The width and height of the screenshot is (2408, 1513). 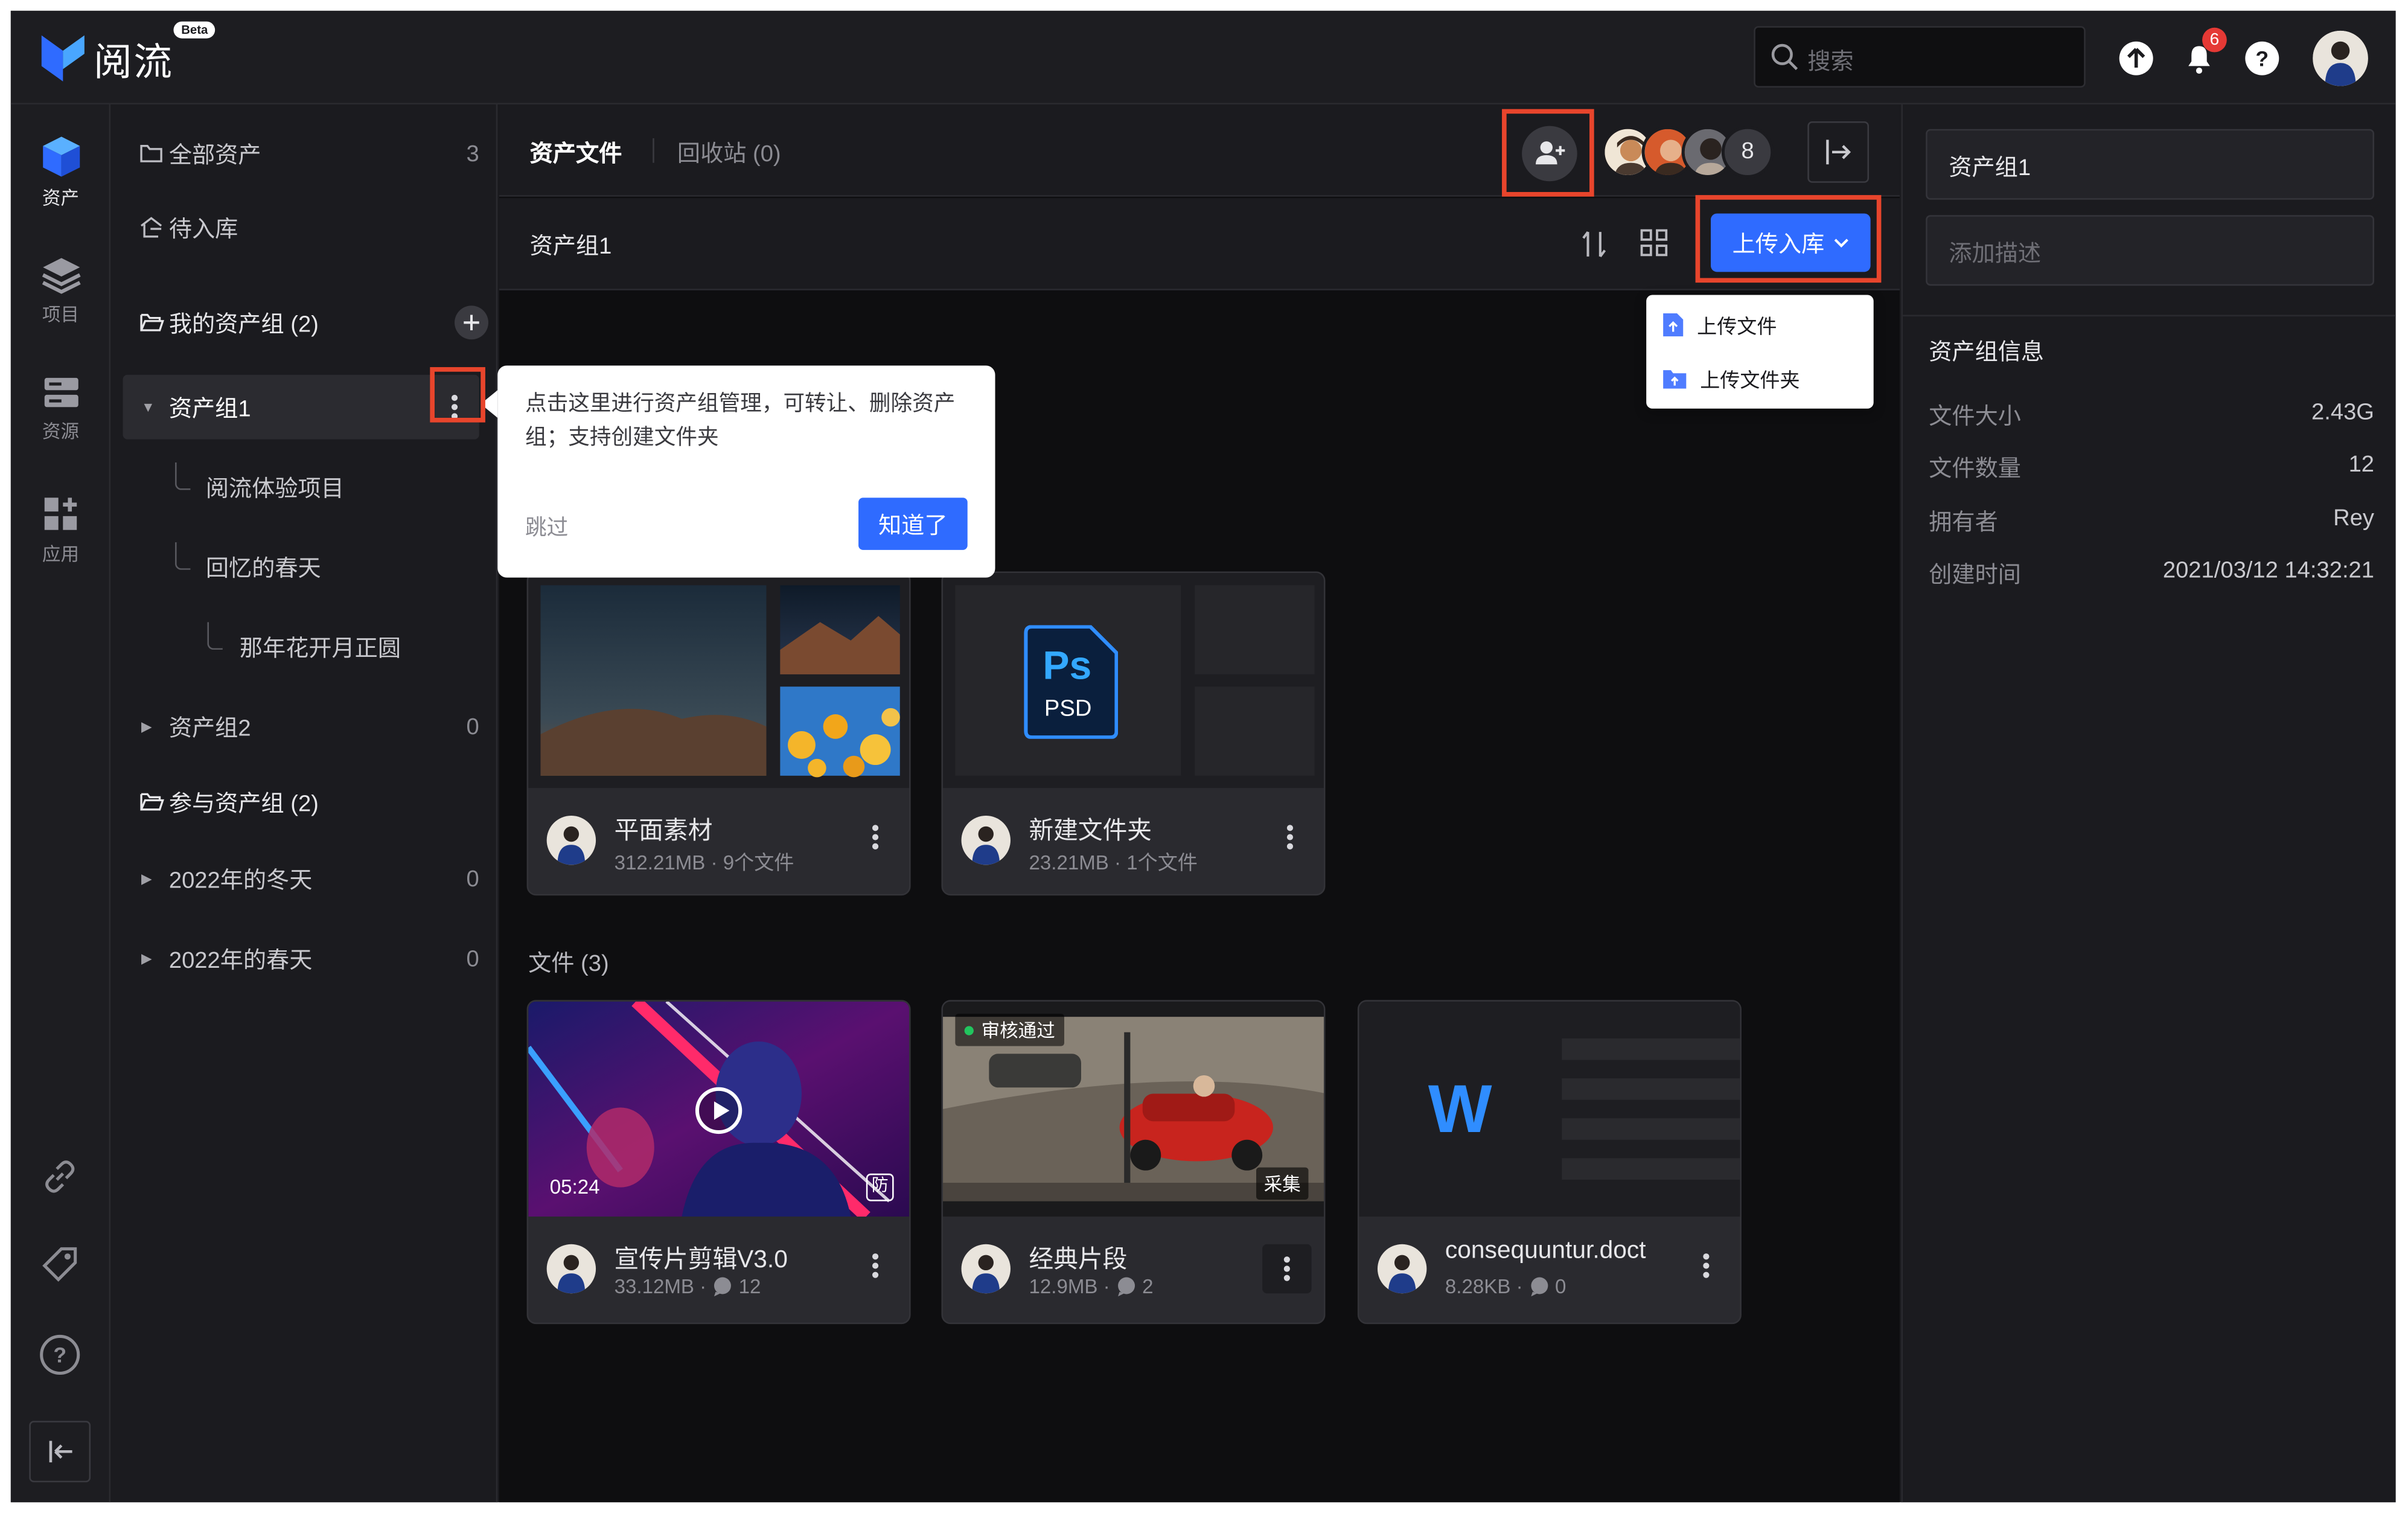 I want to click on folder-card: 平面素材 312.21MB · 9个文件, so click(x=718, y=733).